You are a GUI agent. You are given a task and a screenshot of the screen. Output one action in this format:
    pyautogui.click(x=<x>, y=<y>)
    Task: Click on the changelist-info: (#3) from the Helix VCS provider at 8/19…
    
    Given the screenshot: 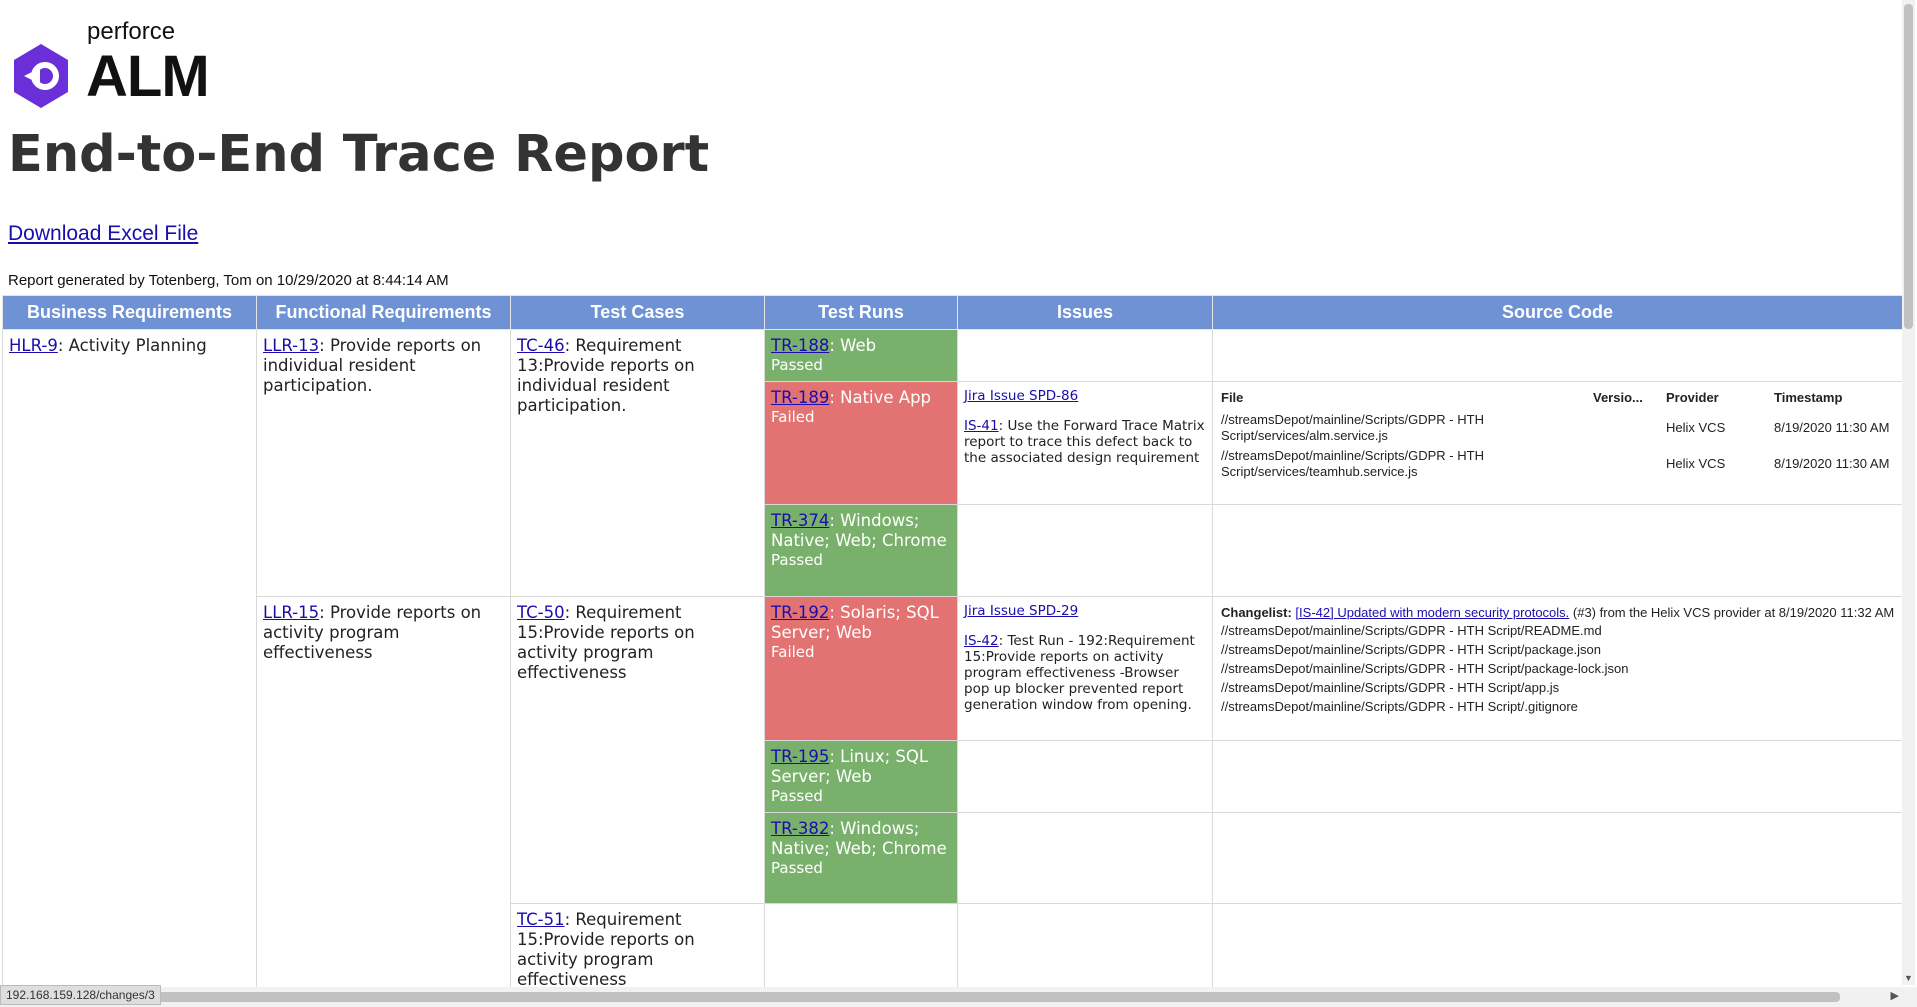 What is the action you would take?
    pyautogui.click(x=1731, y=612)
    